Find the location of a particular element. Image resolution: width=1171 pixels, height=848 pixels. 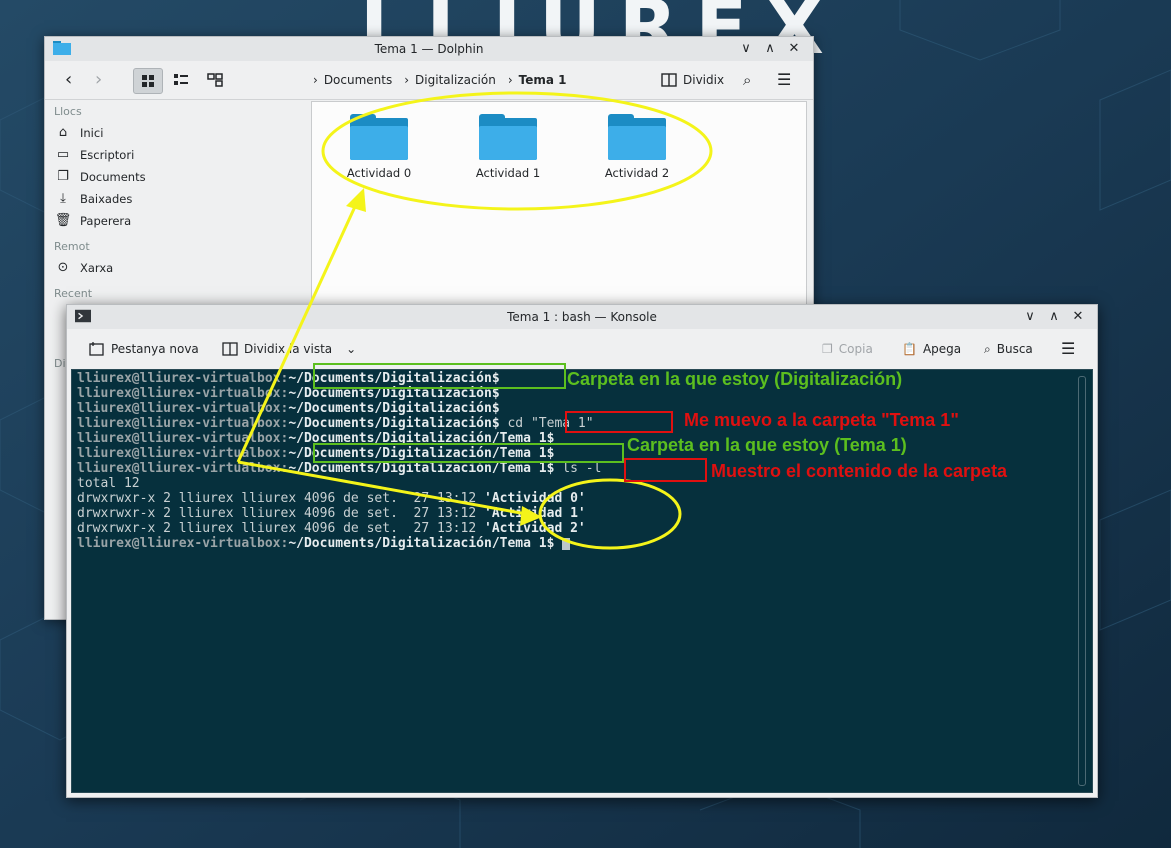

grid-icon is located at coordinates (148, 81).